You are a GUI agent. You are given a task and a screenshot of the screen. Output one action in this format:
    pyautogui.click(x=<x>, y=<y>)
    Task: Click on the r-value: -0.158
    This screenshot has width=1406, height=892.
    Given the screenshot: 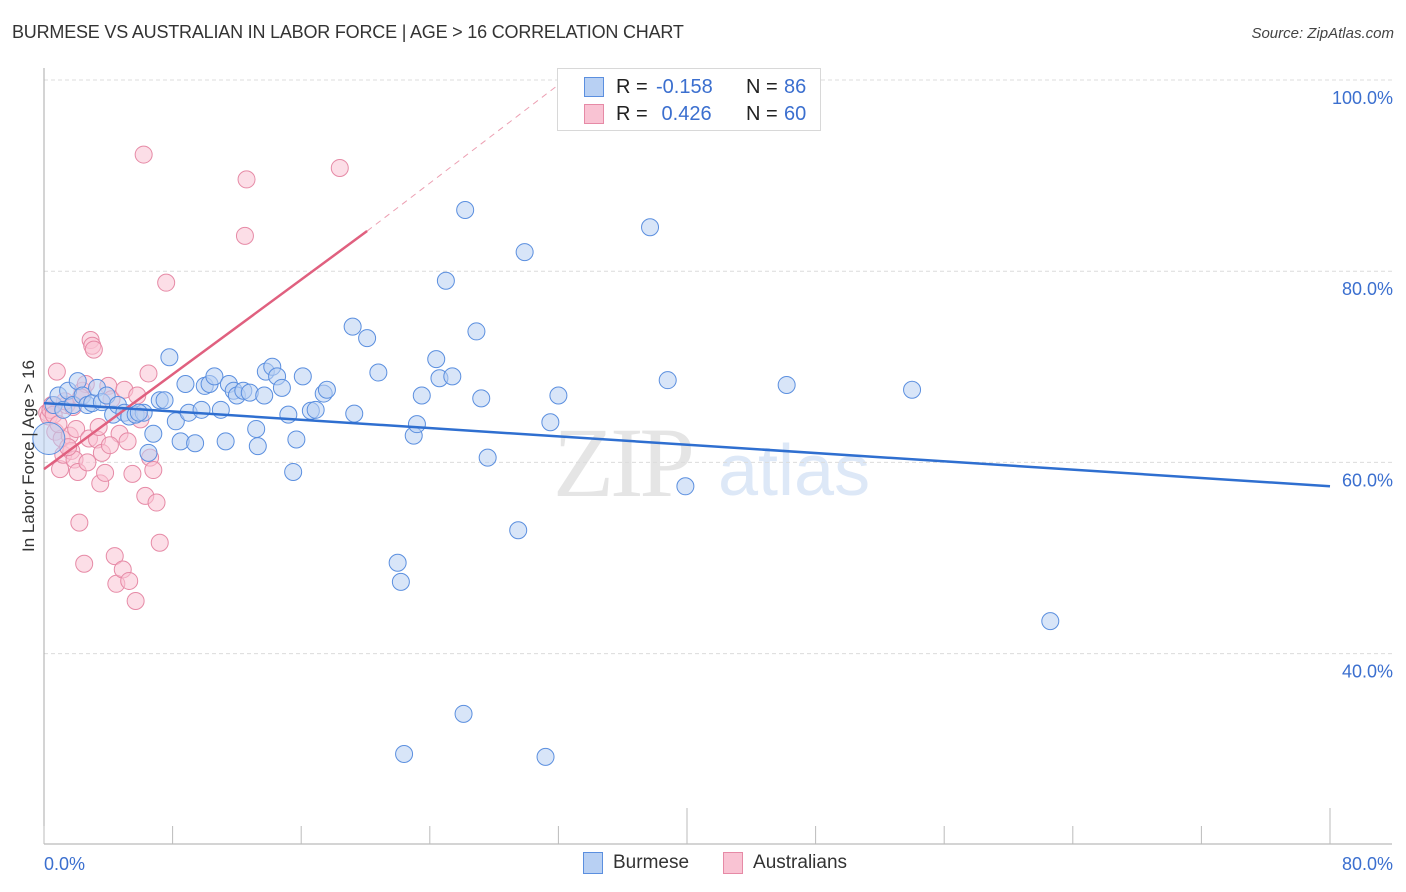 What is the action you would take?
    pyautogui.click(x=684, y=86)
    